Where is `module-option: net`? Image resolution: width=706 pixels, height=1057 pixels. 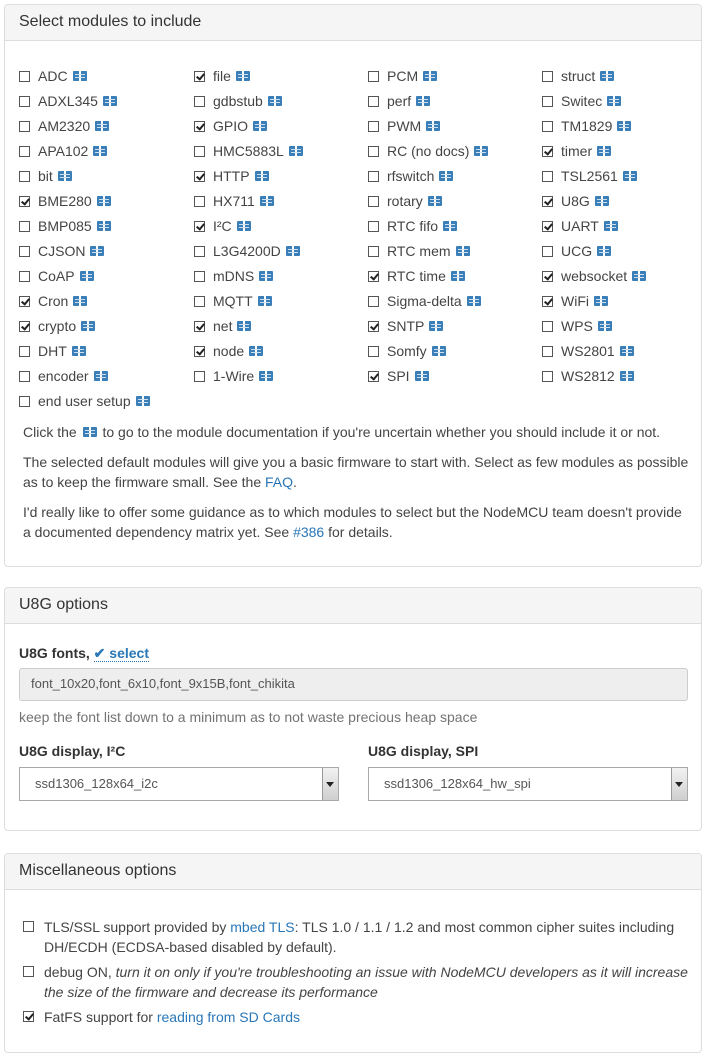 module-option: net is located at coordinates (223, 326).